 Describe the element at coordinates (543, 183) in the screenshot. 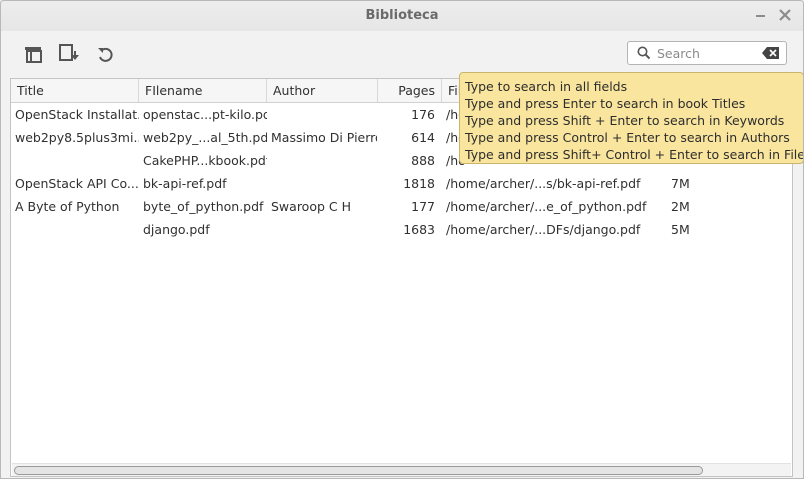

I see `cell-filepath: /home/archer/...s/bk-api-ref.pdf` at that location.